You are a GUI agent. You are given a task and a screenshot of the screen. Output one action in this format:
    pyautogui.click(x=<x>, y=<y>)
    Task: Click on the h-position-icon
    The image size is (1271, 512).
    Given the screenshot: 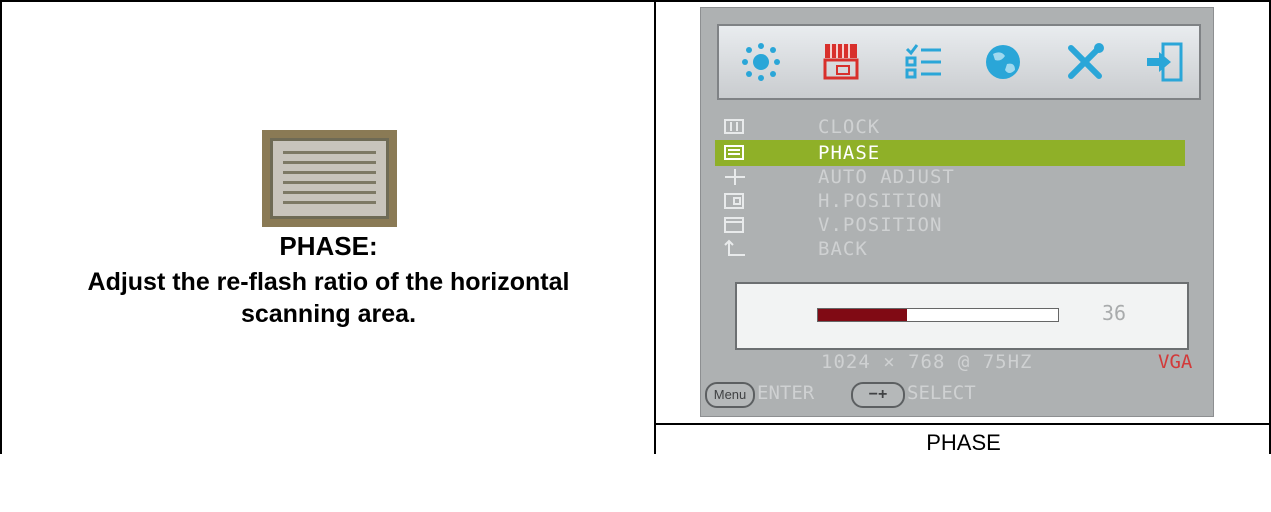 What is the action you would take?
    pyautogui.click(x=734, y=201)
    